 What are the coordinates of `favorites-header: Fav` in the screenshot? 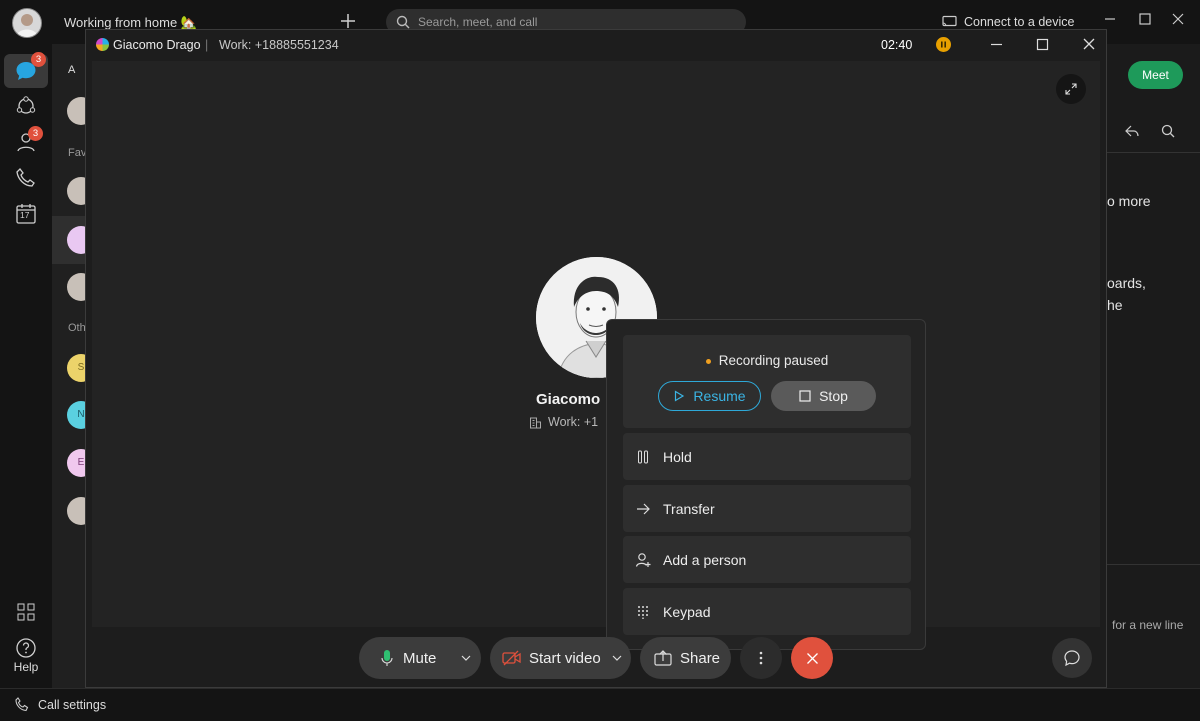 It's located at (77, 153).